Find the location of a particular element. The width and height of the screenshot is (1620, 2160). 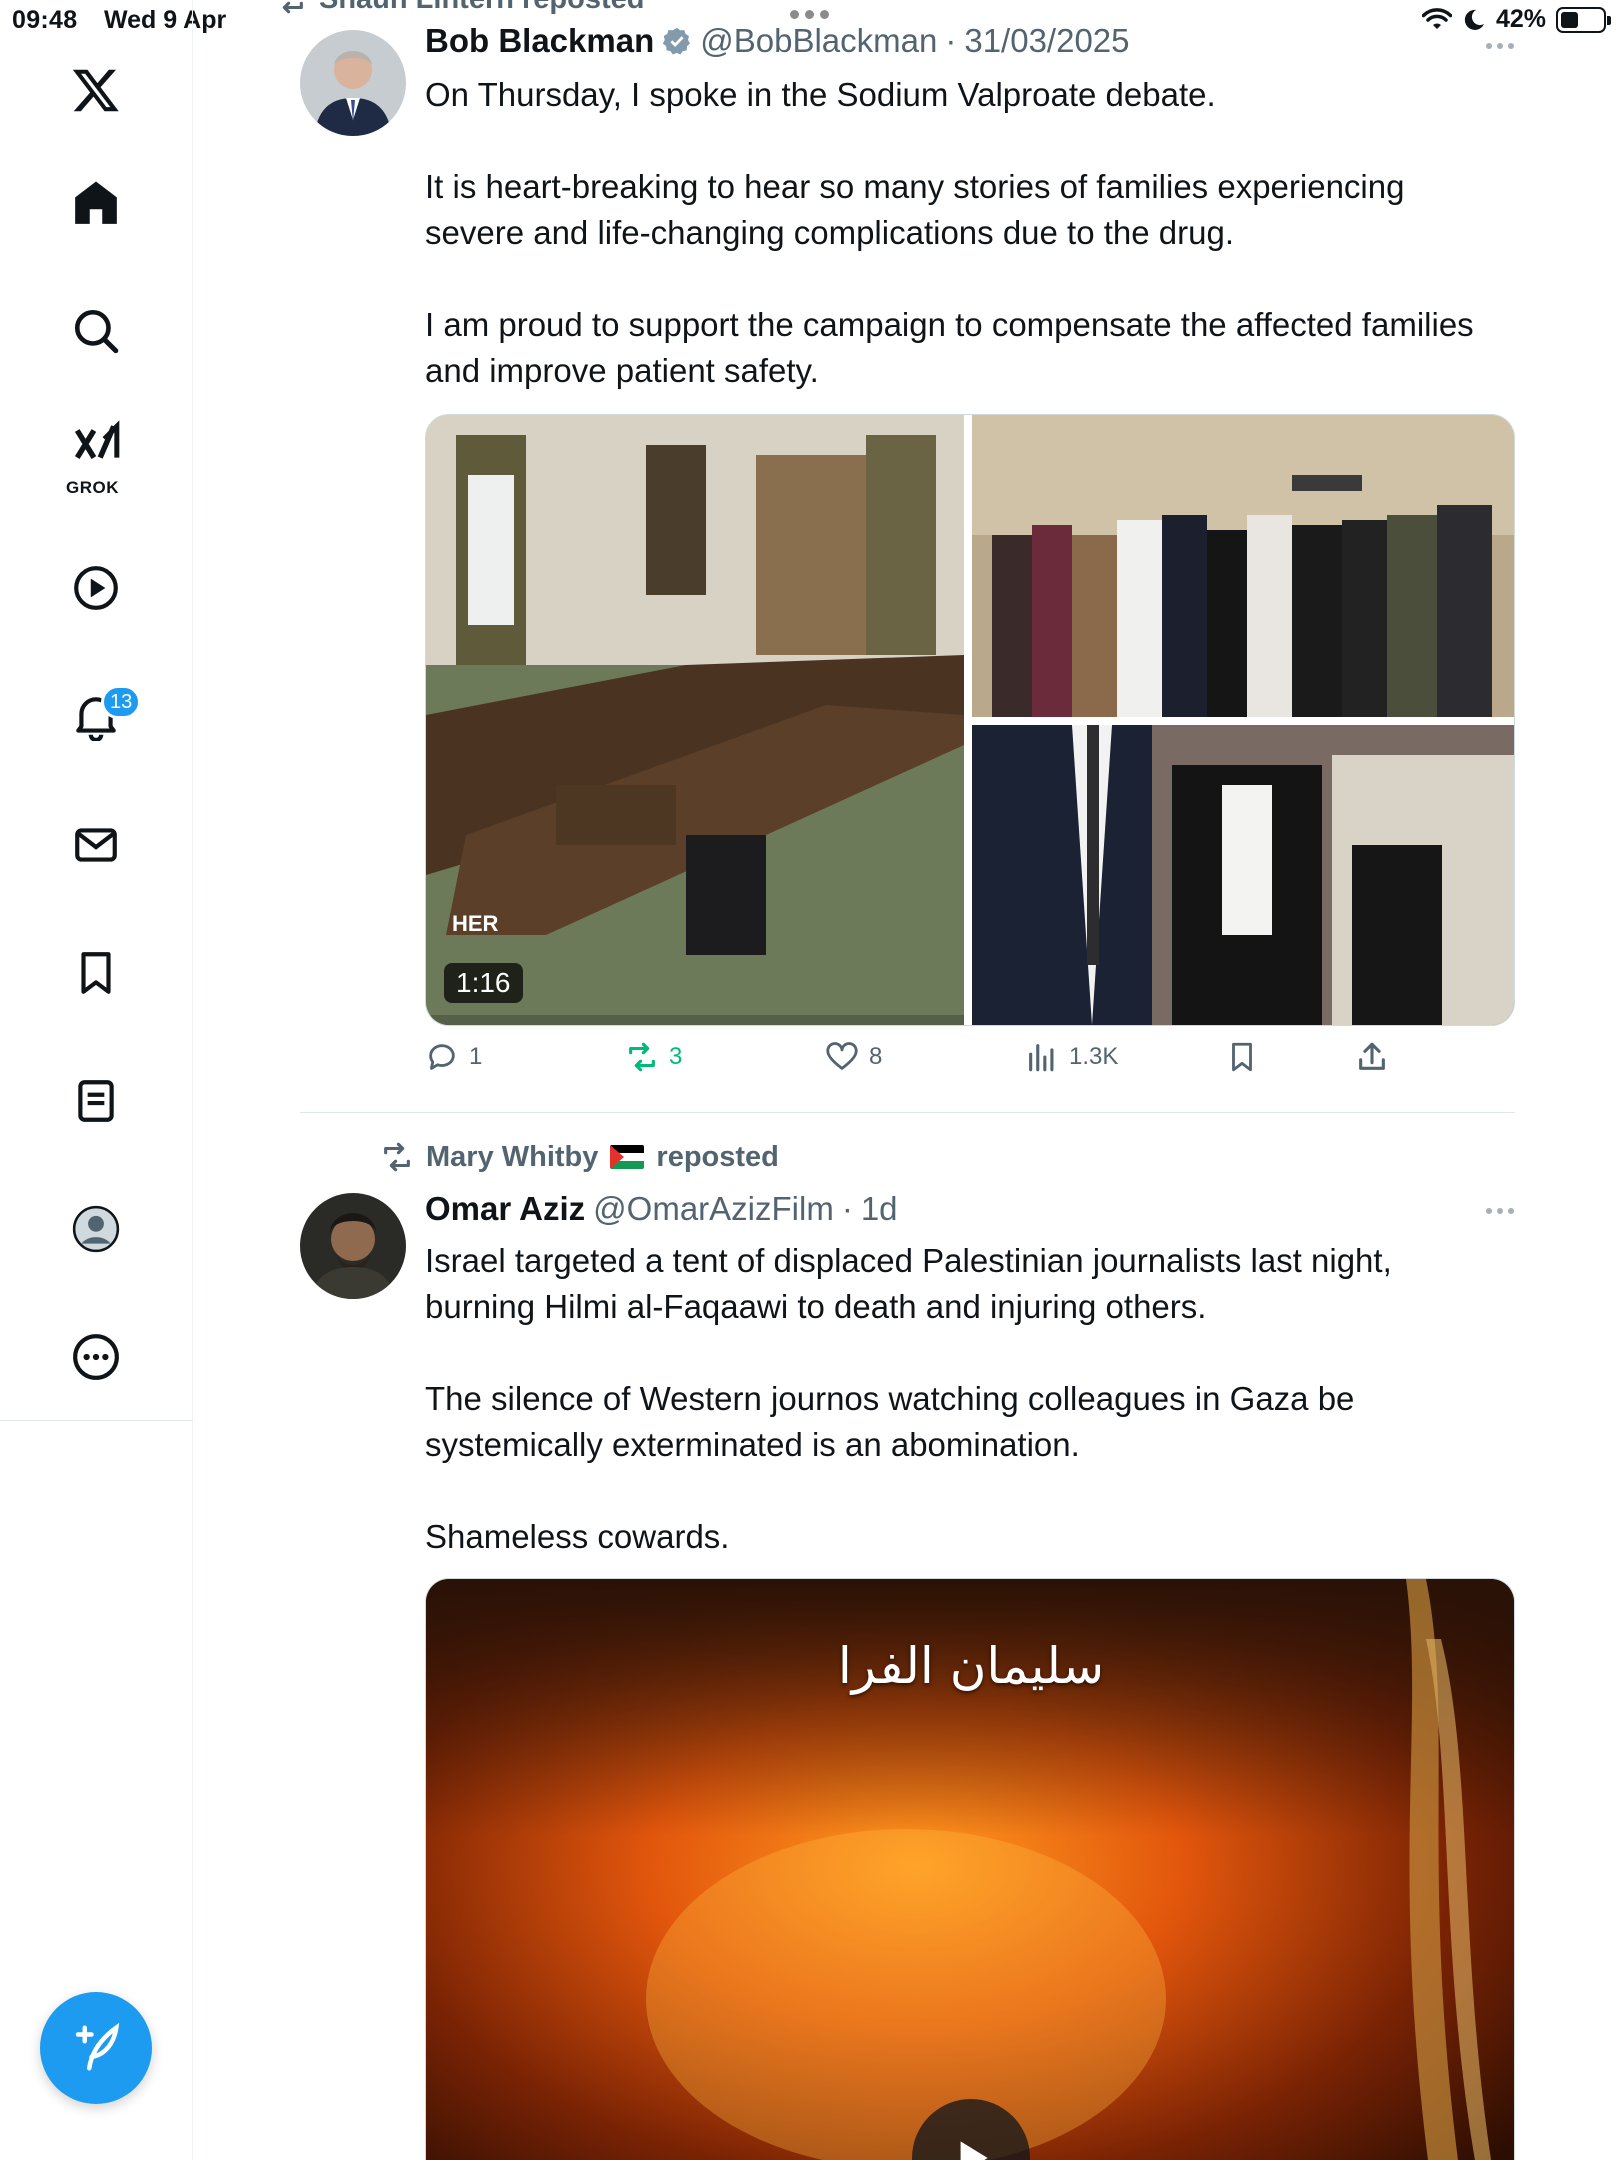

sidebar-nav: GROK 13 is located at coordinates (96, 1080).